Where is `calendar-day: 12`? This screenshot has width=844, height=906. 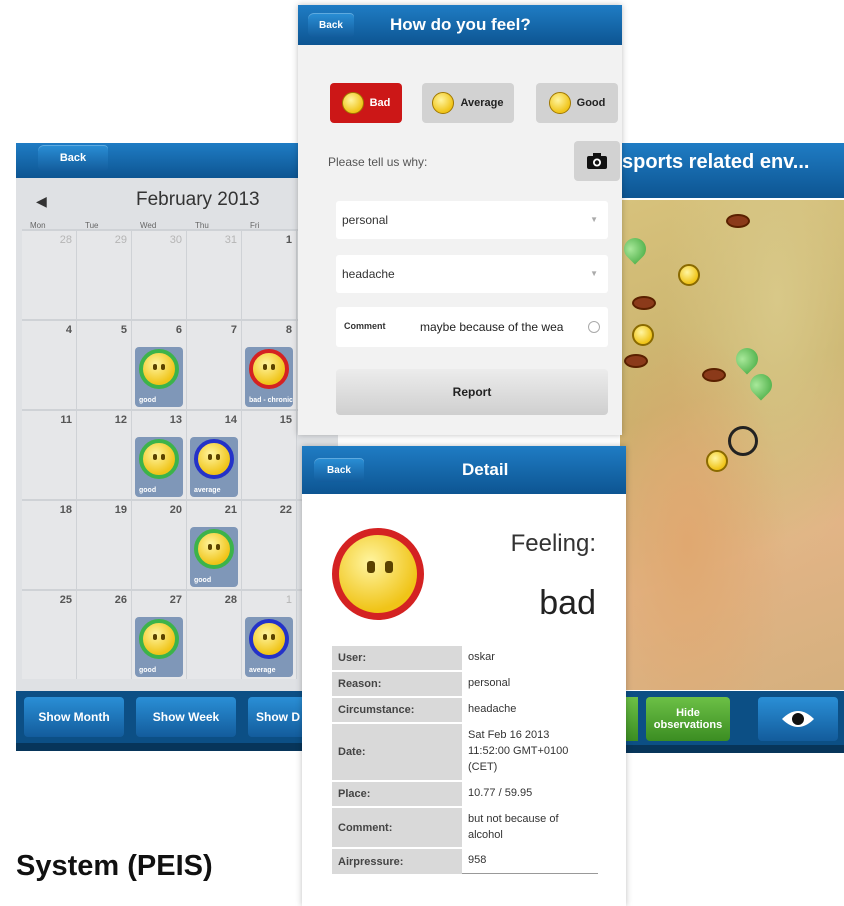 calendar-day: 12 is located at coordinates (104, 455).